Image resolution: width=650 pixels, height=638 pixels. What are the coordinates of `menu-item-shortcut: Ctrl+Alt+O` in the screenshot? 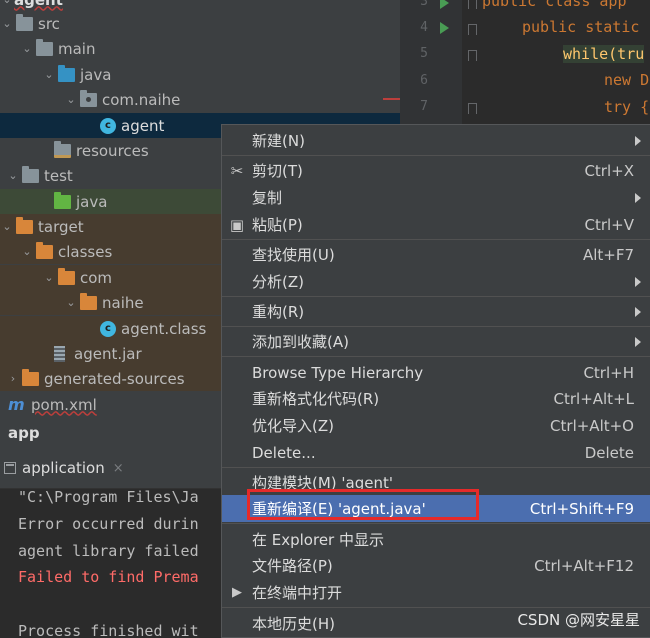 It's located at (592, 425).